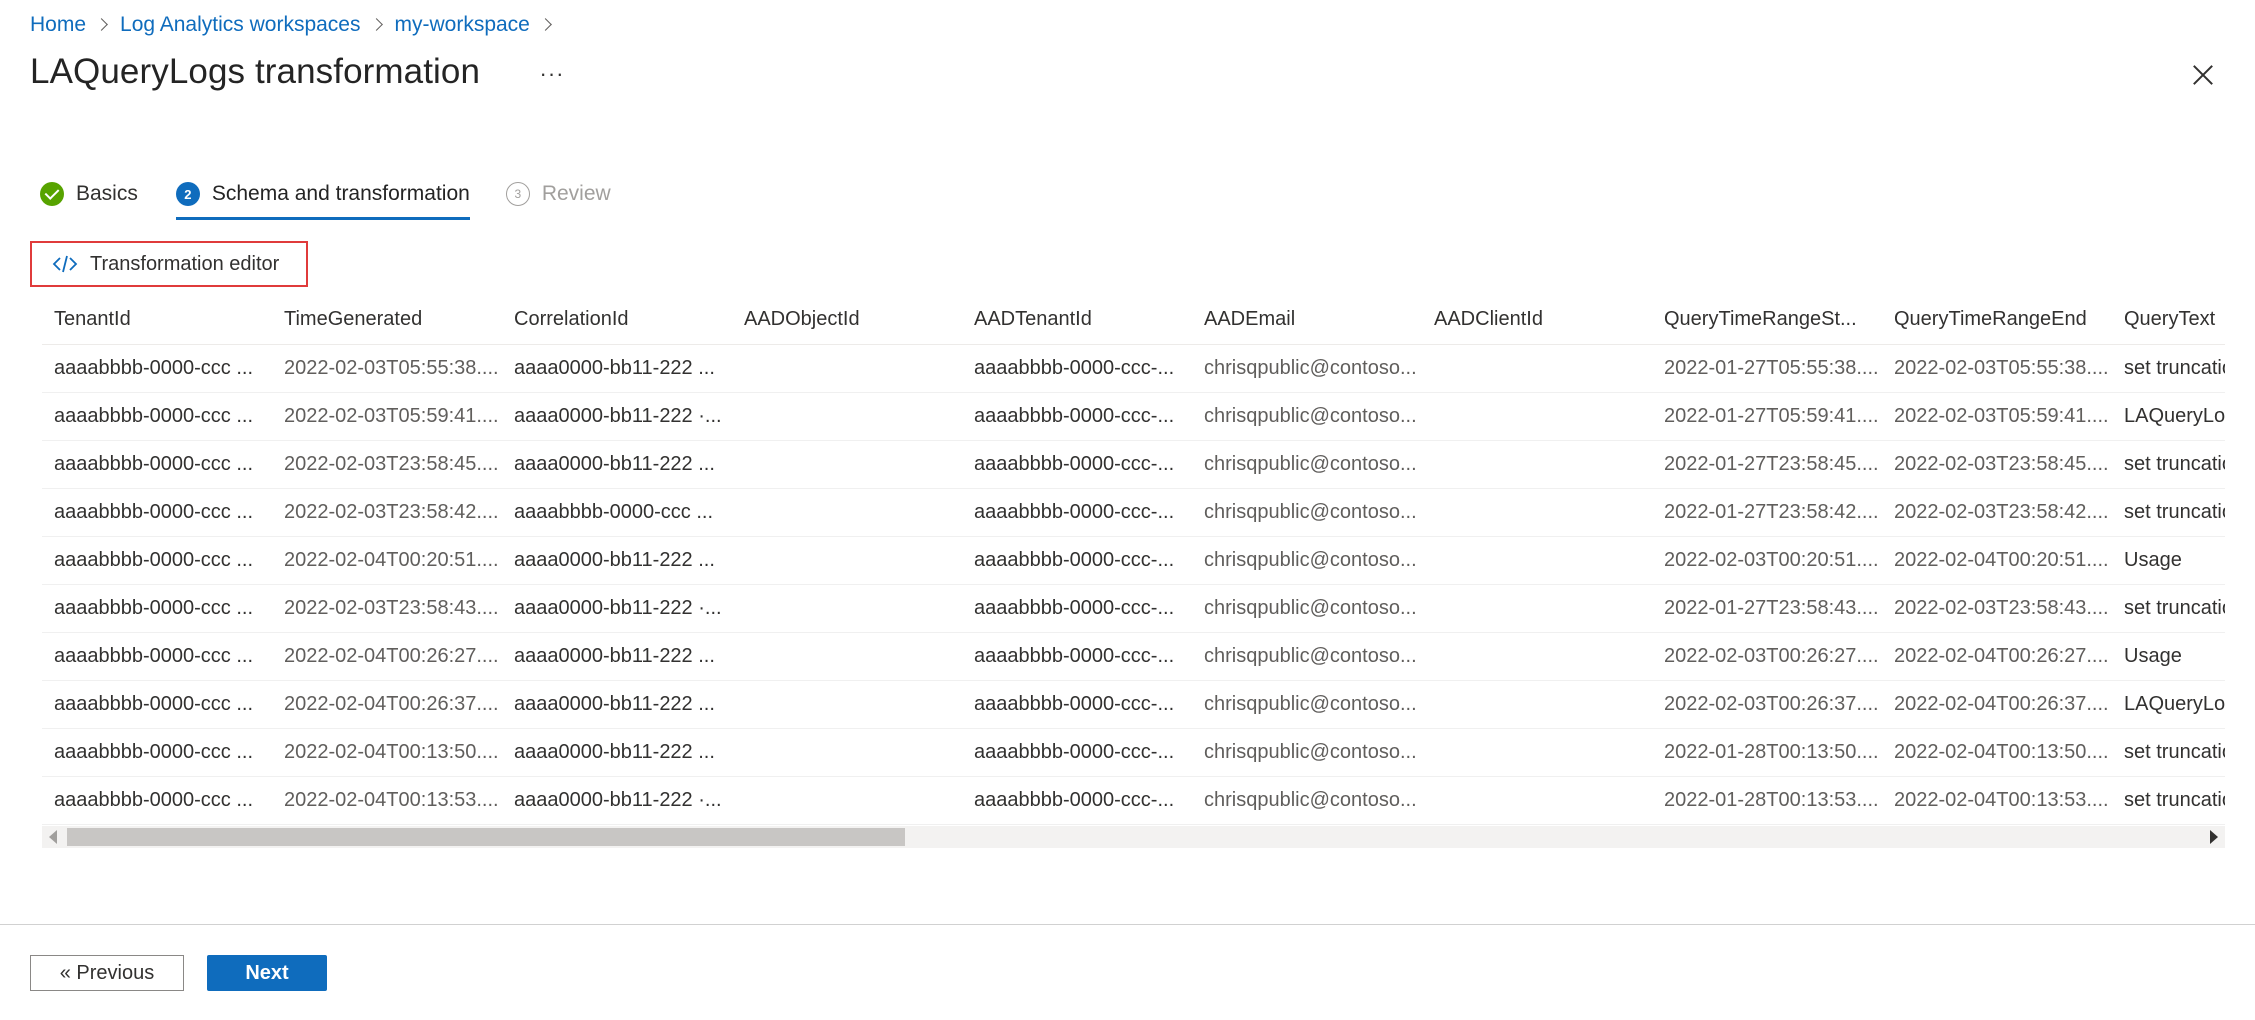  What do you see at coordinates (387, 320) in the screenshot?
I see `column-header: TimeGenerated` at bounding box center [387, 320].